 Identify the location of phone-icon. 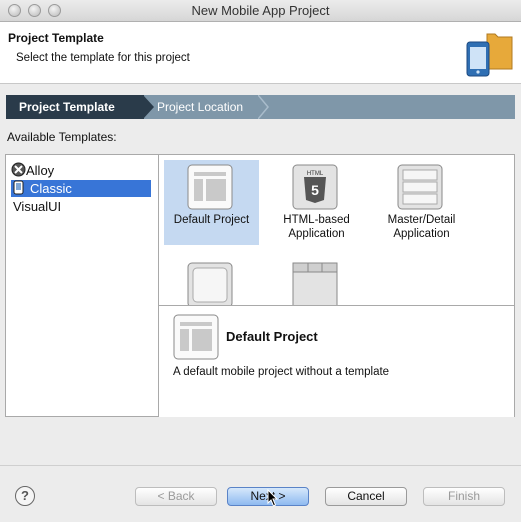
(18, 187).